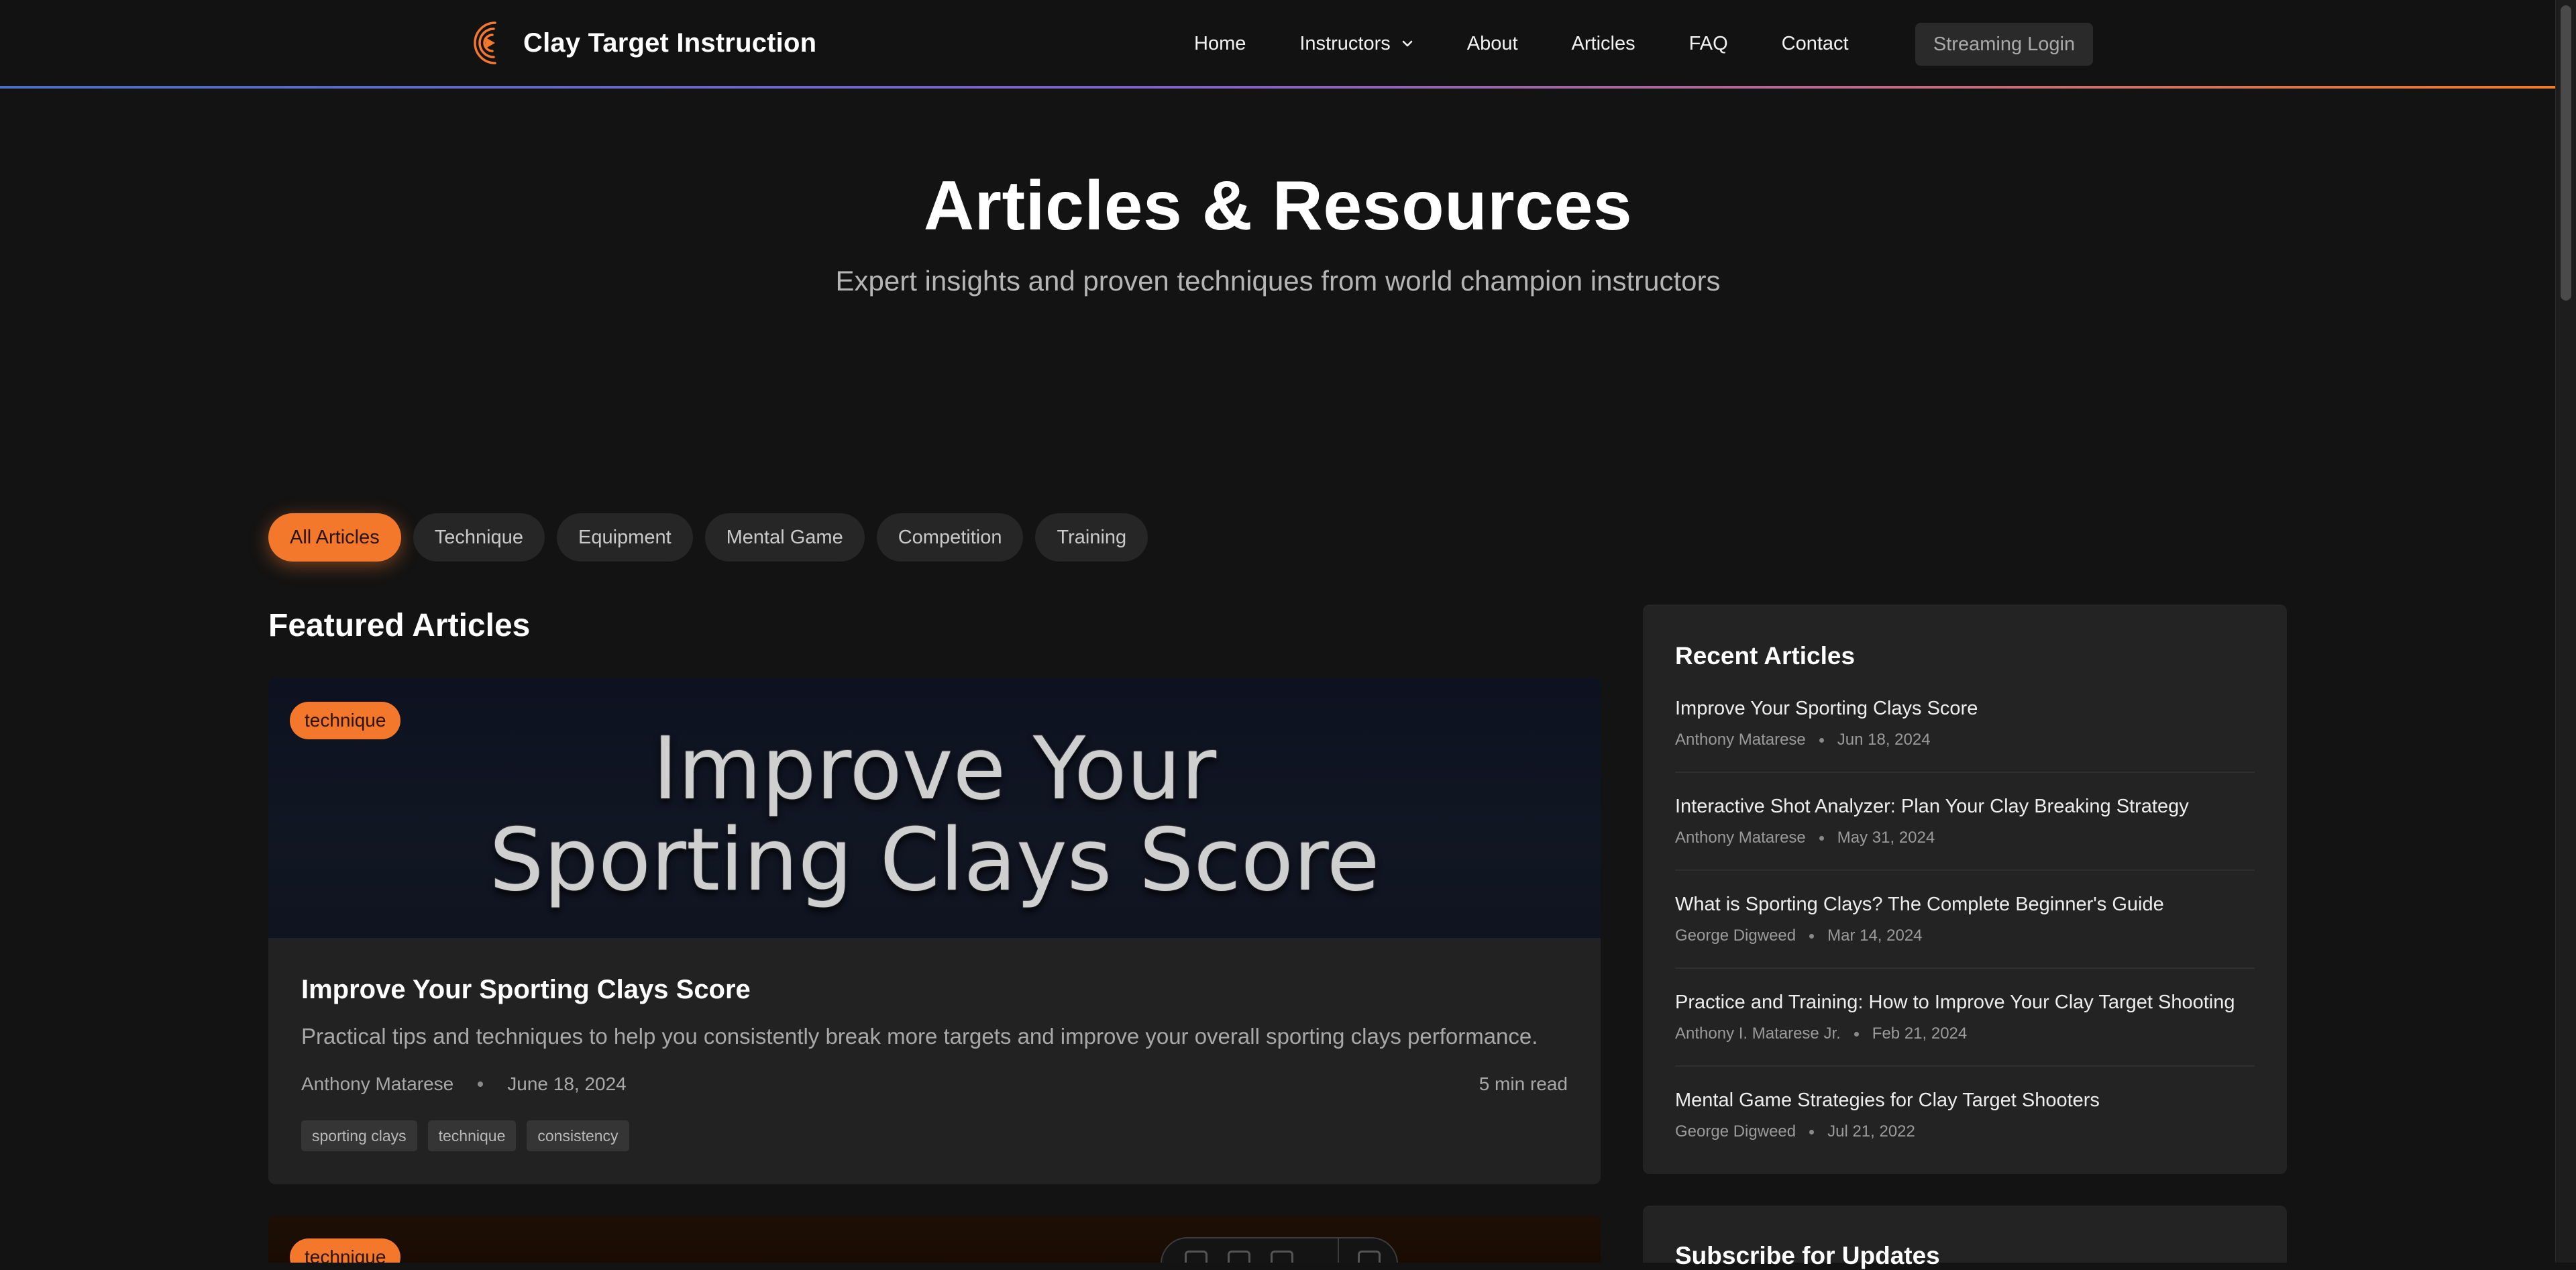 The height and width of the screenshot is (1270, 2576). Describe the element at coordinates (1523, 1083) in the screenshot. I see `article-read-time: 5 min read` at that location.